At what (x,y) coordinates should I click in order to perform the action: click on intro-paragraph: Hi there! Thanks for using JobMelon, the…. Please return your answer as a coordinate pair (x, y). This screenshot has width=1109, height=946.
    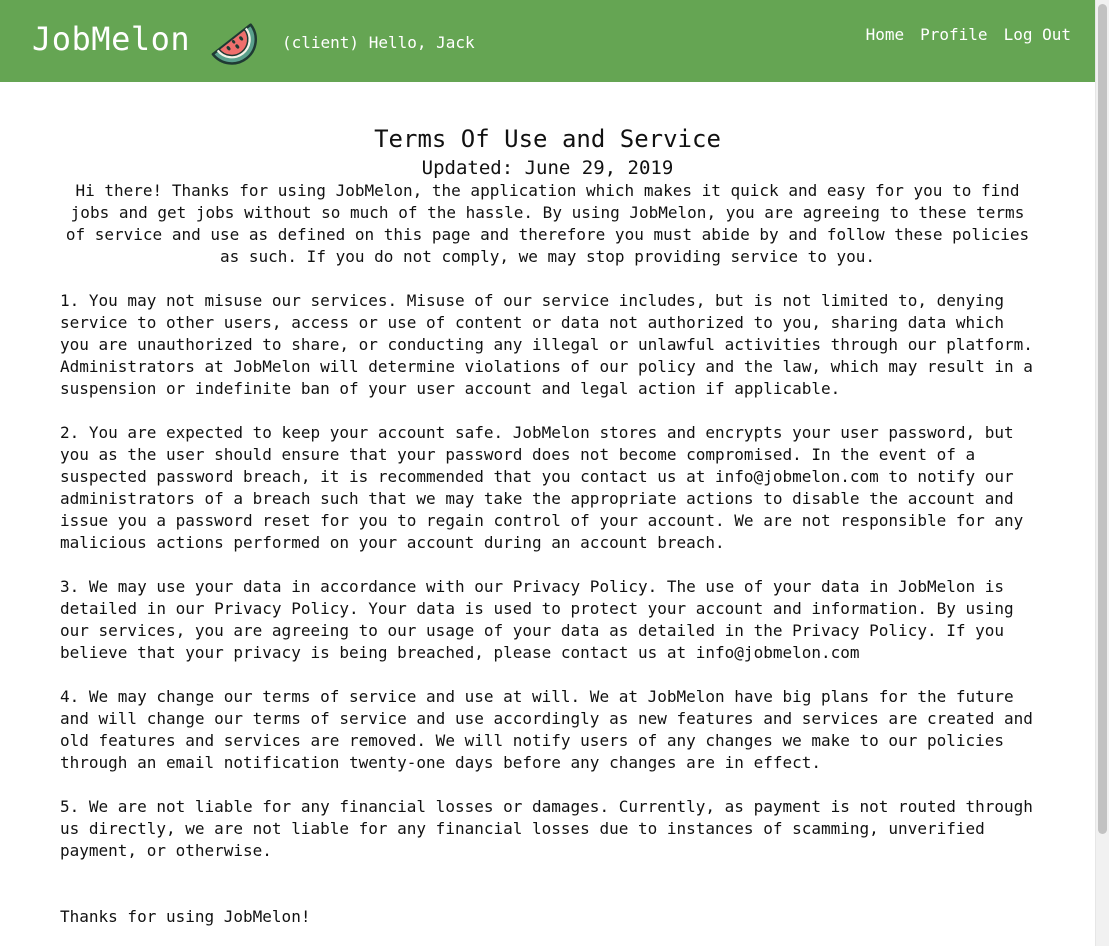
    Looking at the image, I should click on (547, 223).